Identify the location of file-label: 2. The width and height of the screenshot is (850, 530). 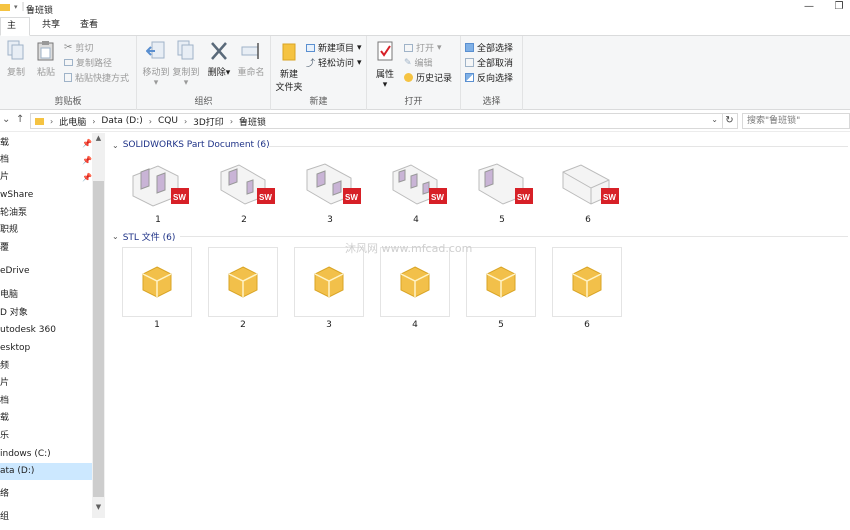
(244, 220).